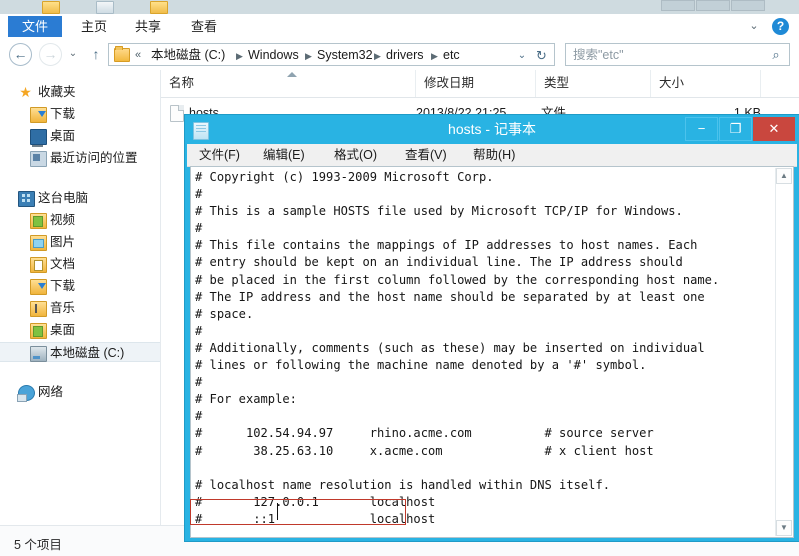  What do you see at coordinates (204, 26) in the screenshot?
I see `tab-view: 查看` at bounding box center [204, 26].